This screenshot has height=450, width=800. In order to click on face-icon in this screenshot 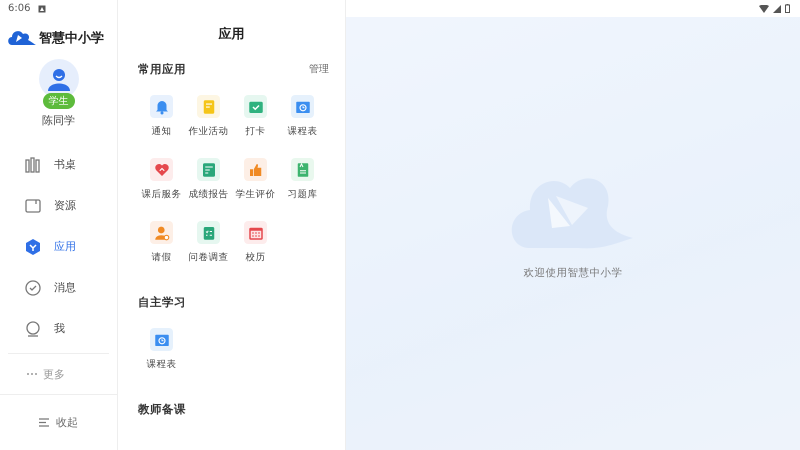, I will do `click(33, 329)`.